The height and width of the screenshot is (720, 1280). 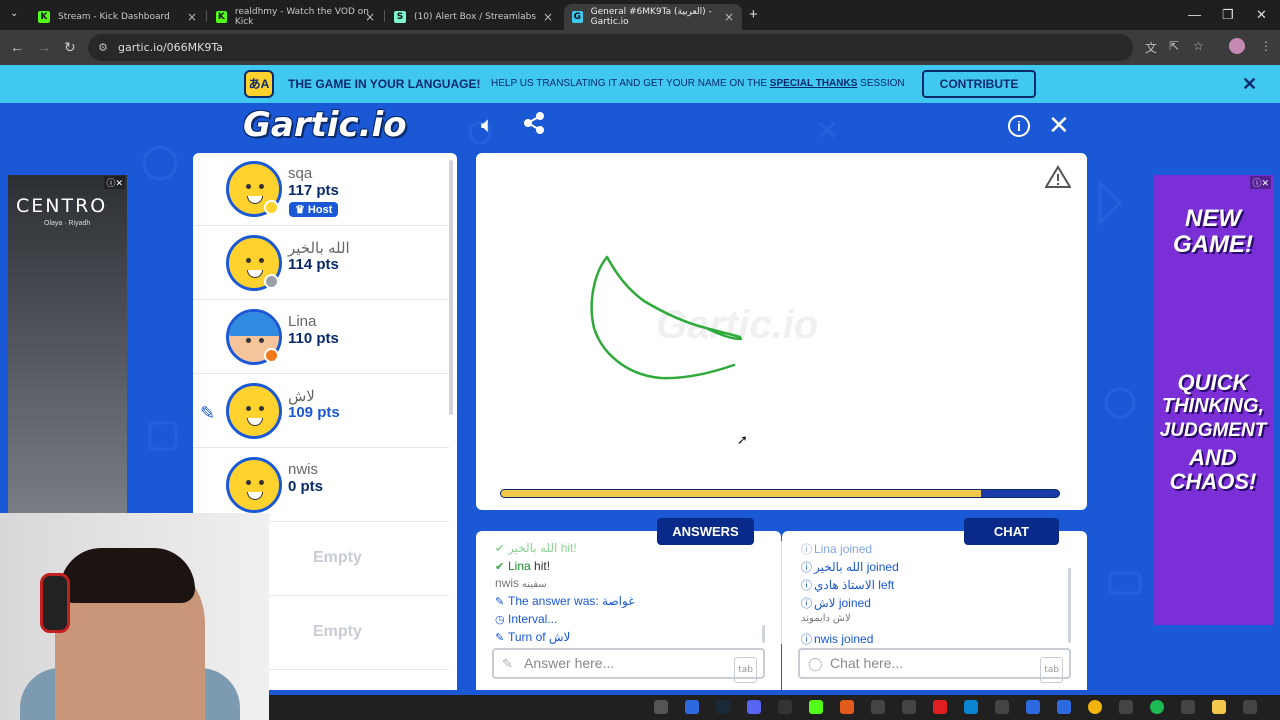 What do you see at coordinates (117, 17) in the screenshot?
I see `browser-tab-kick-dashboard: K Stream - Kick Dashboard ×` at bounding box center [117, 17].